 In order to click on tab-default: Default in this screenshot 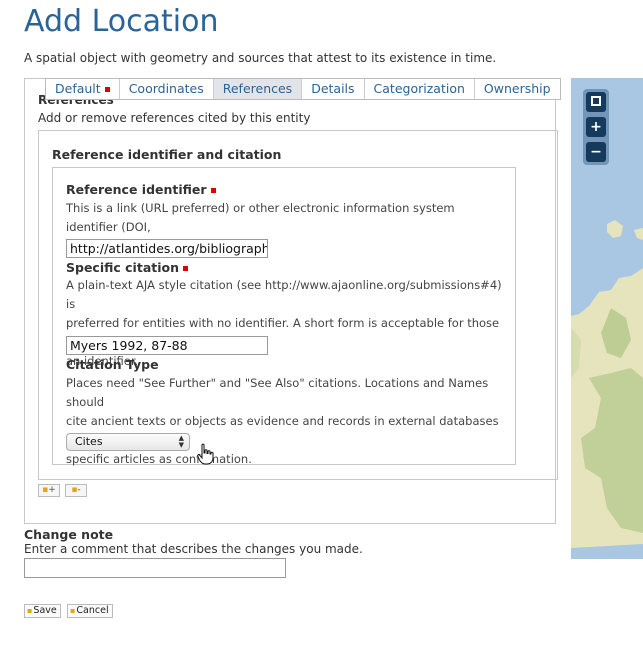, I will do `click(83, 89)`.